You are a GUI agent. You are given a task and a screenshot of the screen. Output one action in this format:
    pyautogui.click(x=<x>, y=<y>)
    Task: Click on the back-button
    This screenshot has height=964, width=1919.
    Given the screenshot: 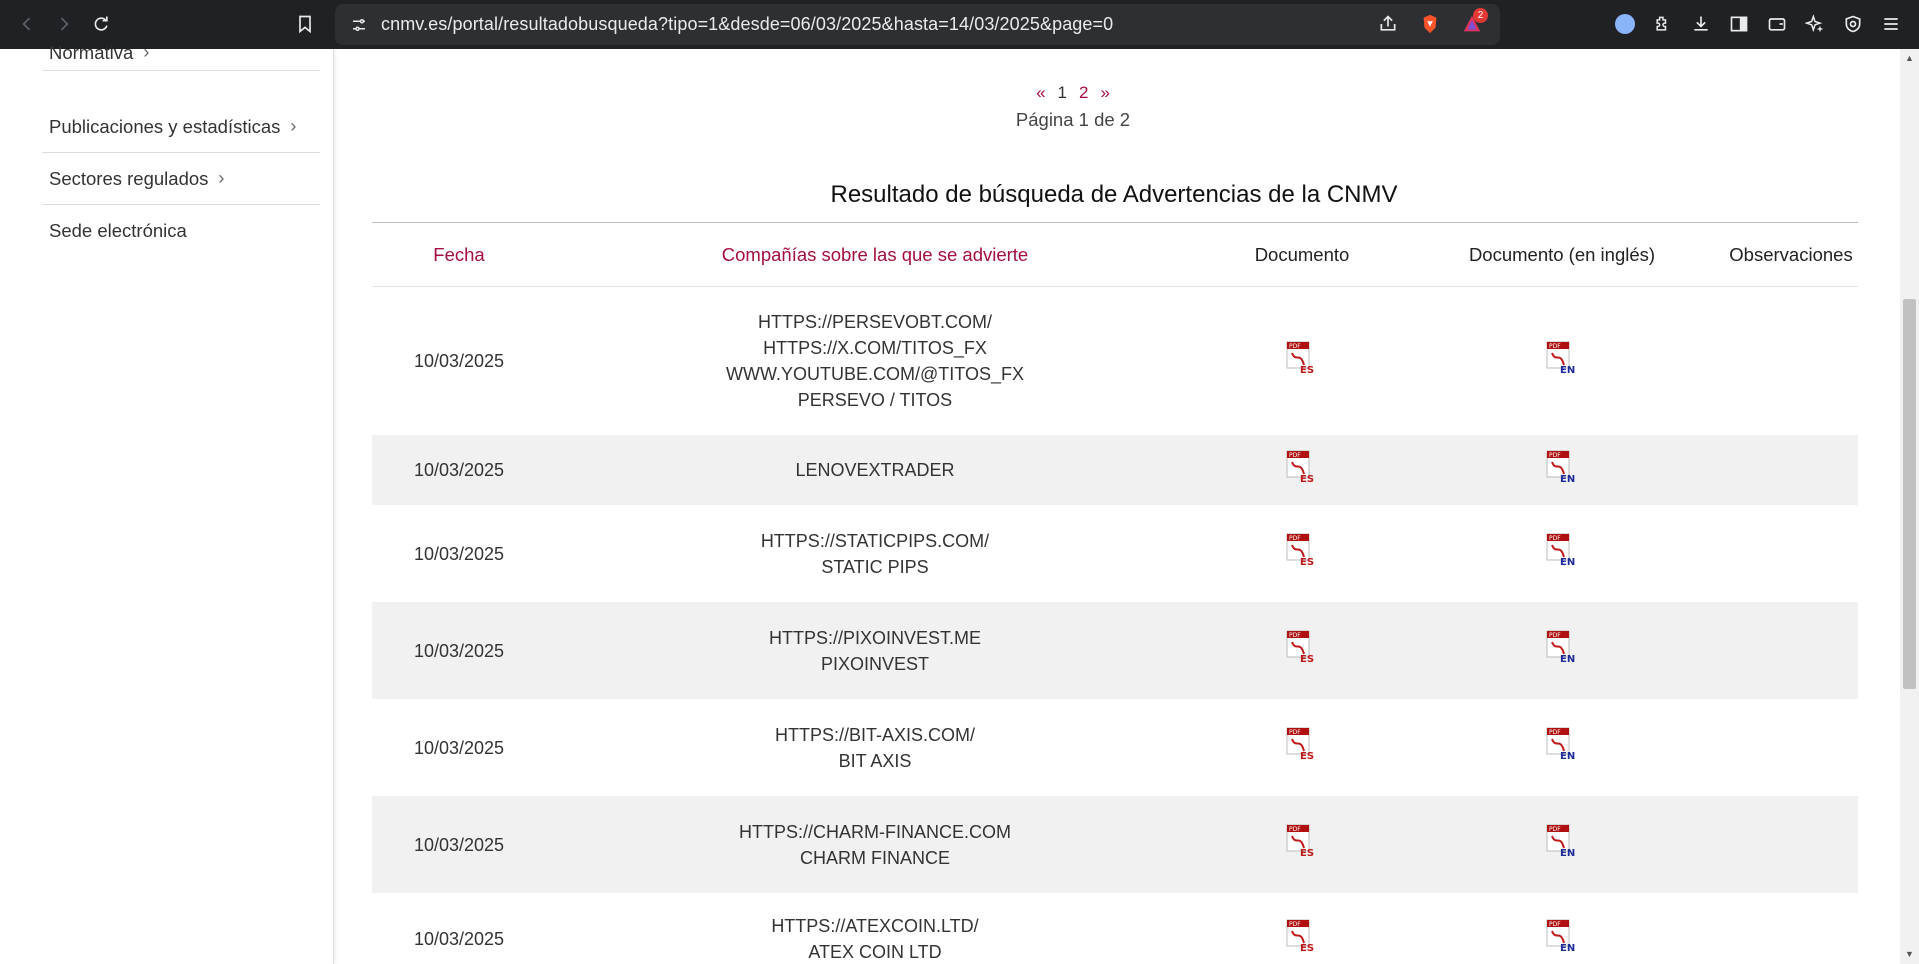 What is the action you would take?
    pyautogui.click(x=27, y=24)
    